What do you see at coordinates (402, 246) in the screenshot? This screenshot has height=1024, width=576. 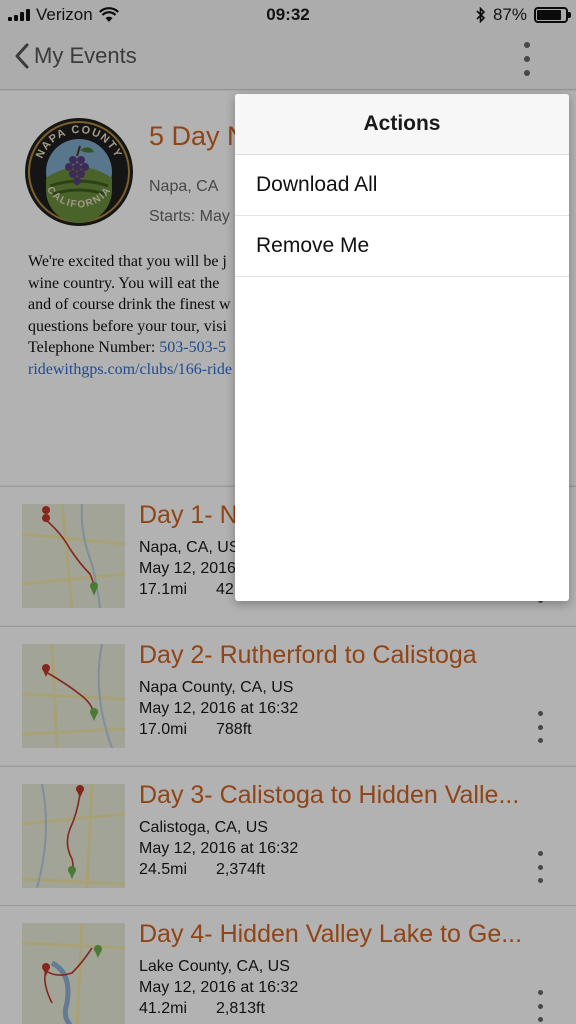 I see `remove-me-action: Remove Me` at bounding box center [402, 246].